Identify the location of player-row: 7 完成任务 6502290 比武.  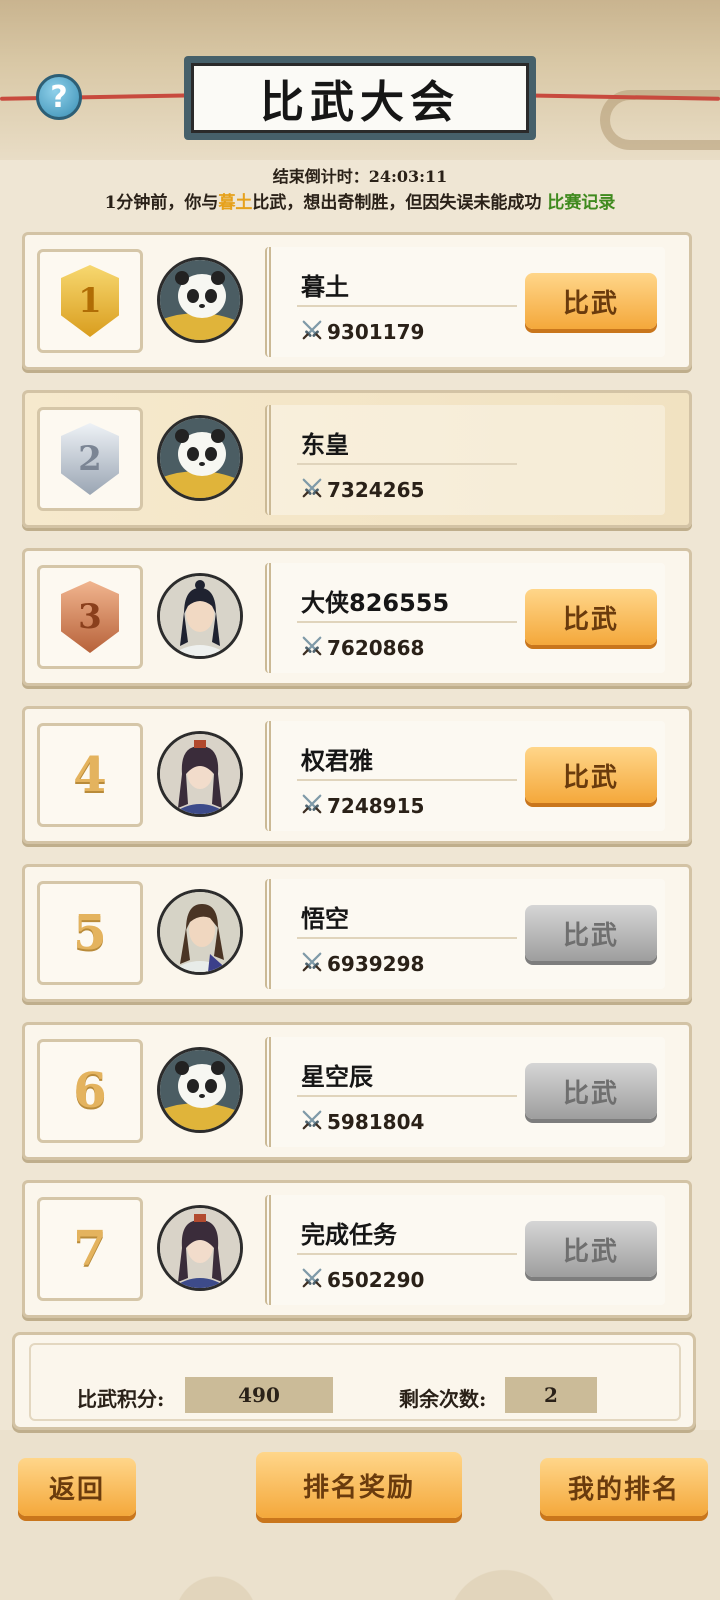
(357, 1249).